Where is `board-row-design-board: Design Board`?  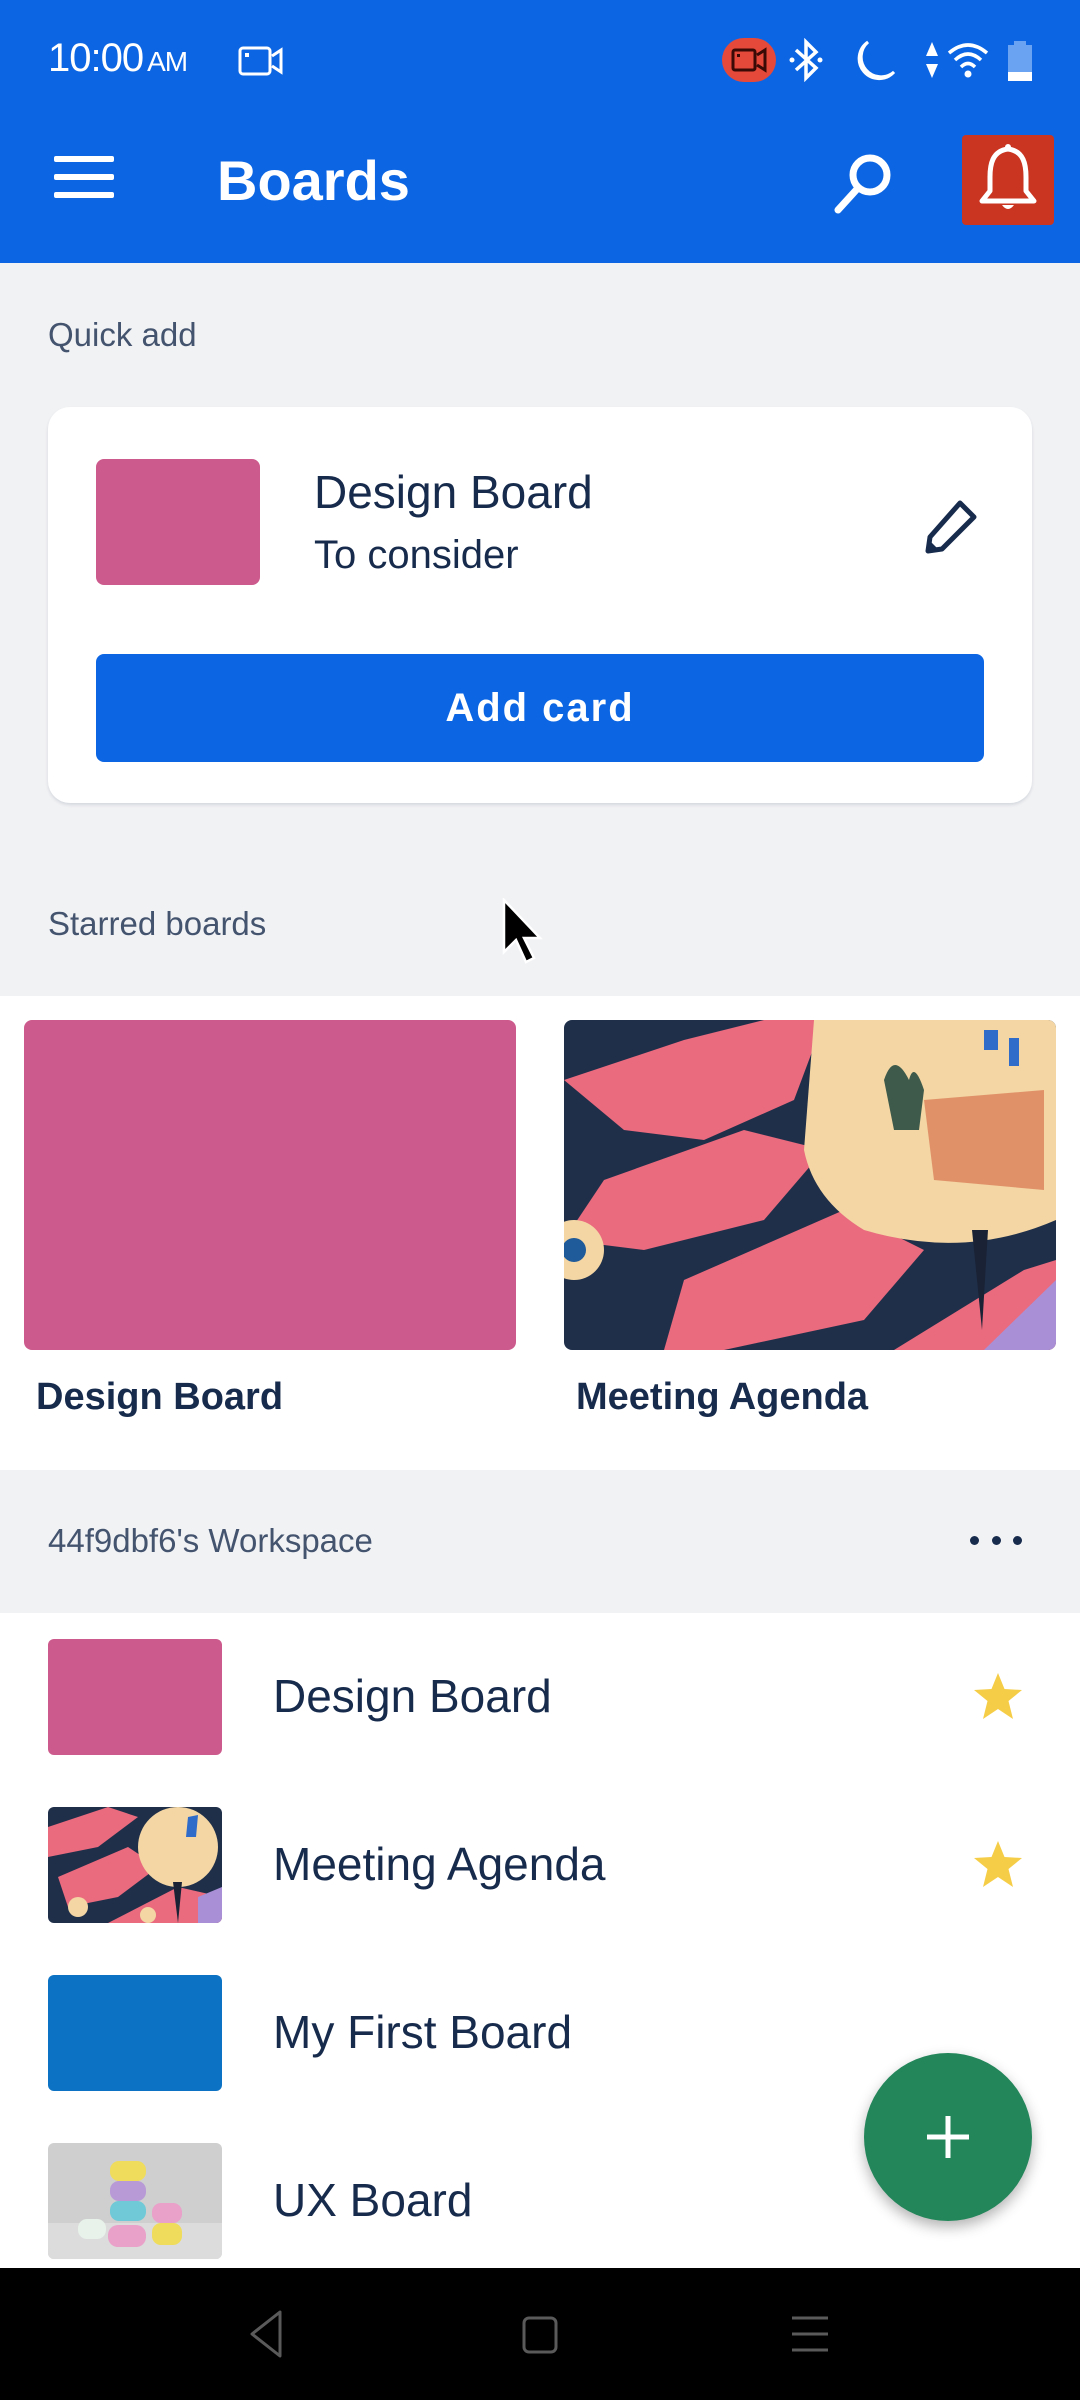
board-row-design-board: Design Board is located at coordinates (540, 1697).